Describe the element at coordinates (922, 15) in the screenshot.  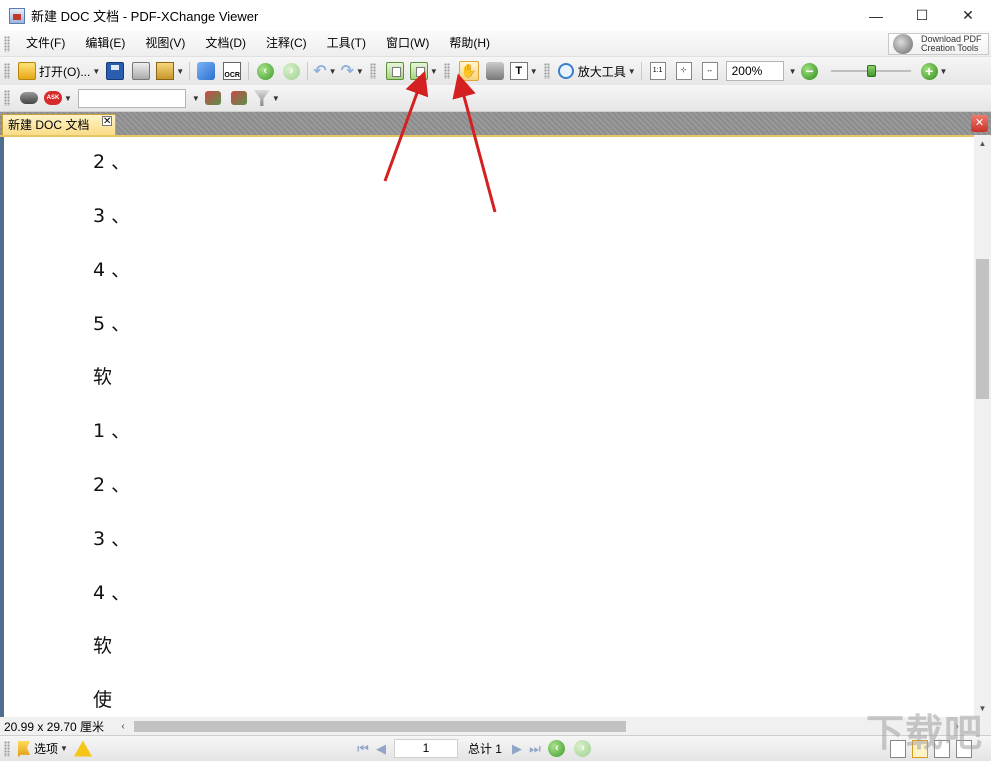
I see `maximize-button: ☐` at that location.